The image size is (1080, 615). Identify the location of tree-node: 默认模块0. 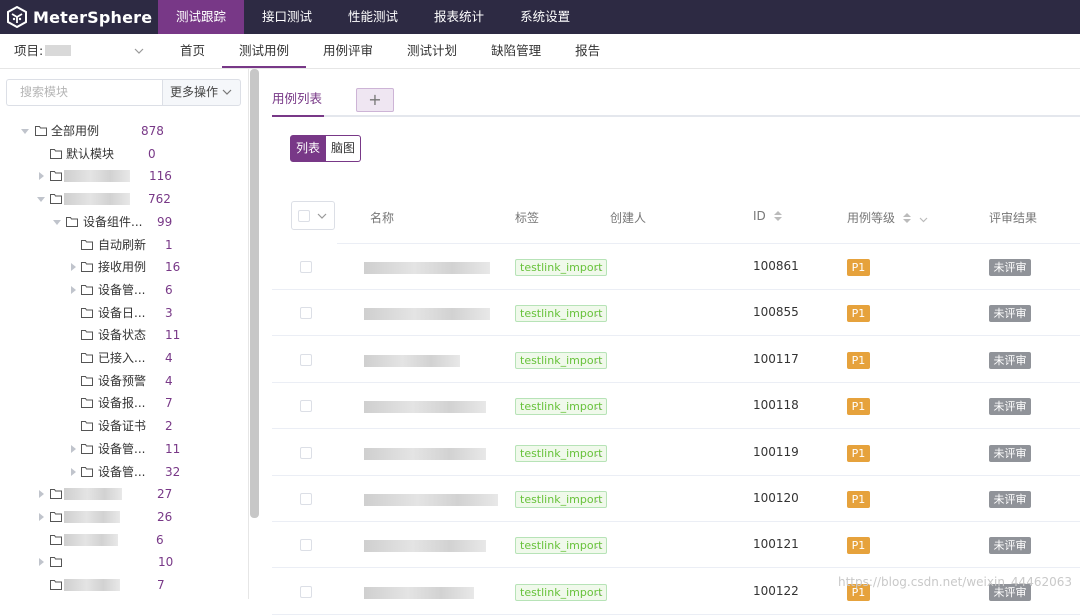
(122, 154).